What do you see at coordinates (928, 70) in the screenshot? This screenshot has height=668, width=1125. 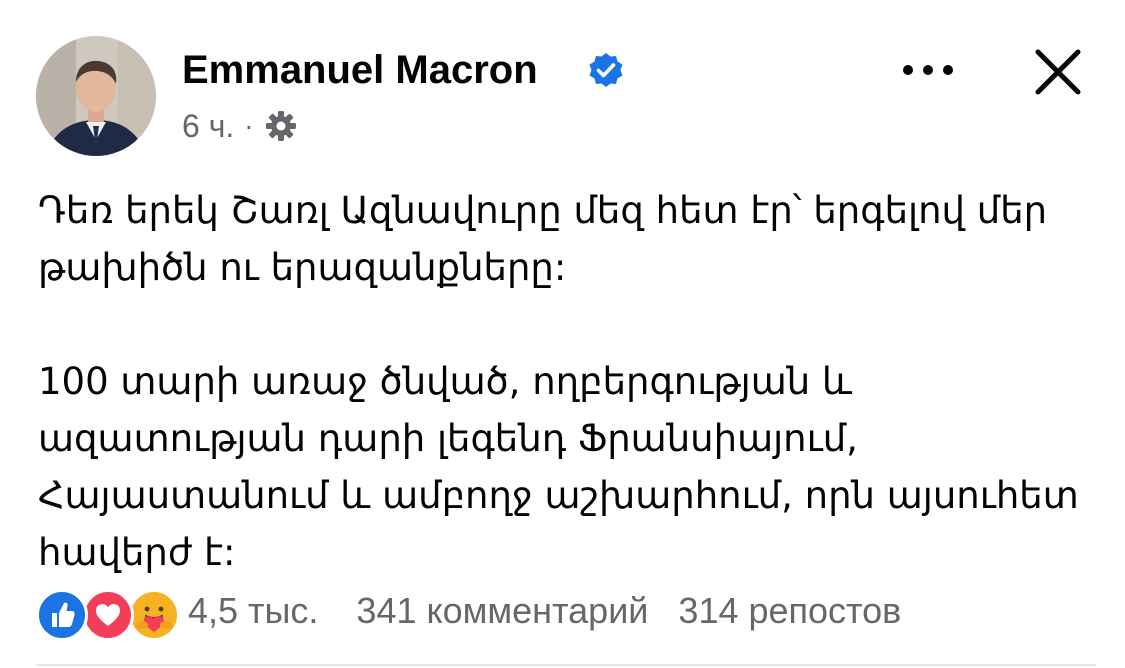 I see `more-dots-icon` at bounding box center [928, 70].